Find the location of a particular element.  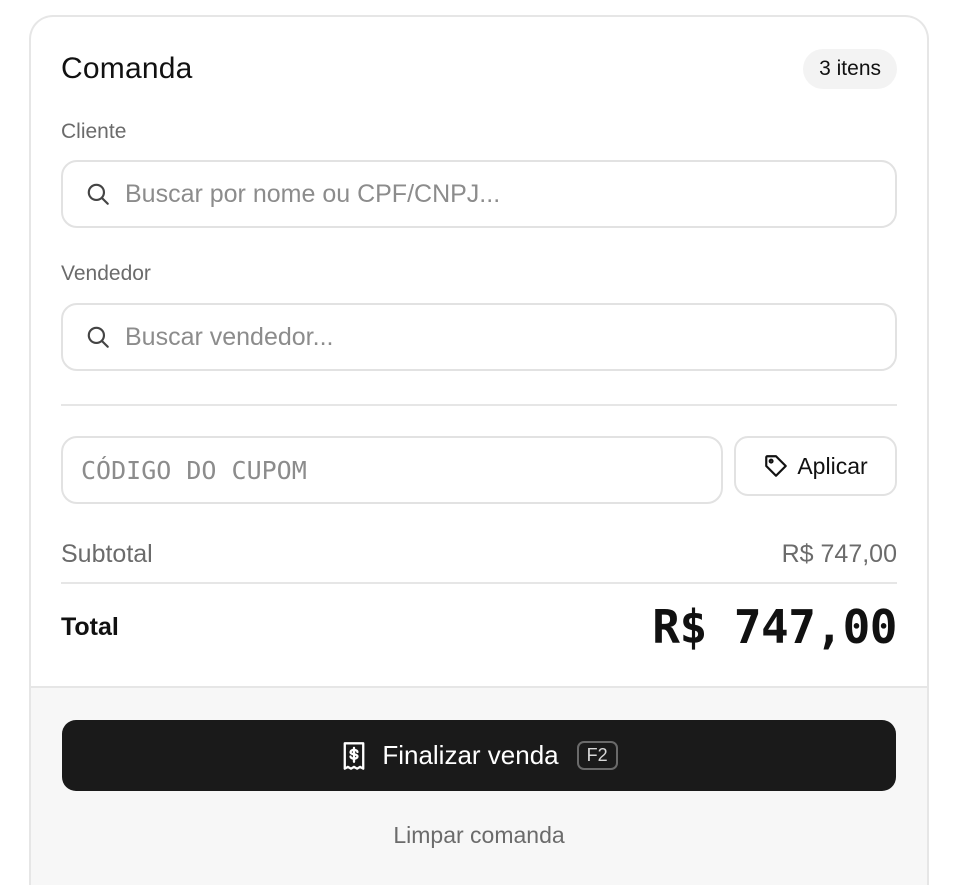

items-count-badge: 3 itens is located at coordinates (850, 69).